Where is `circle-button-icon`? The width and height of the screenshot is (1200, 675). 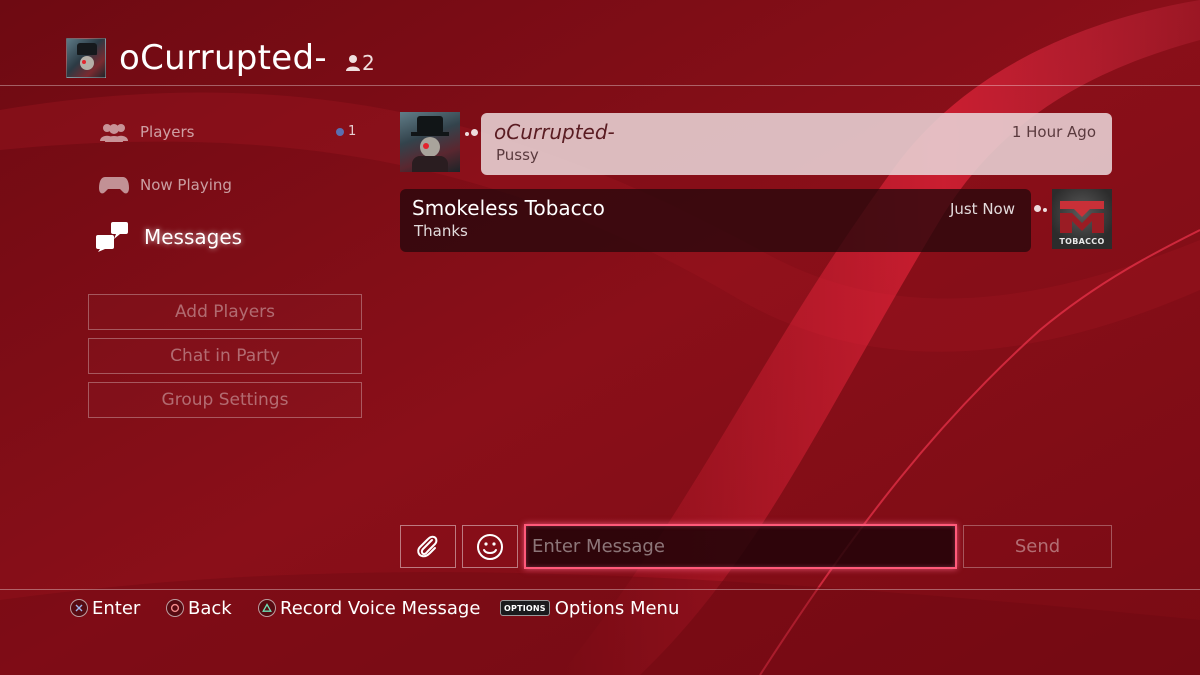
circle-button-icon is located at coordinates (175, 608).